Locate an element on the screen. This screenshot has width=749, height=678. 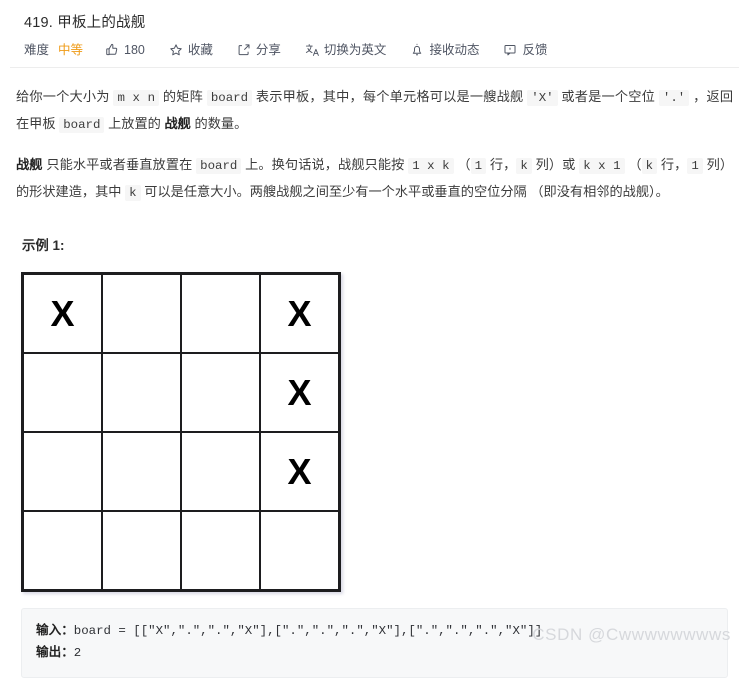
output-label: 输出： is located at coordinates (55, 652).